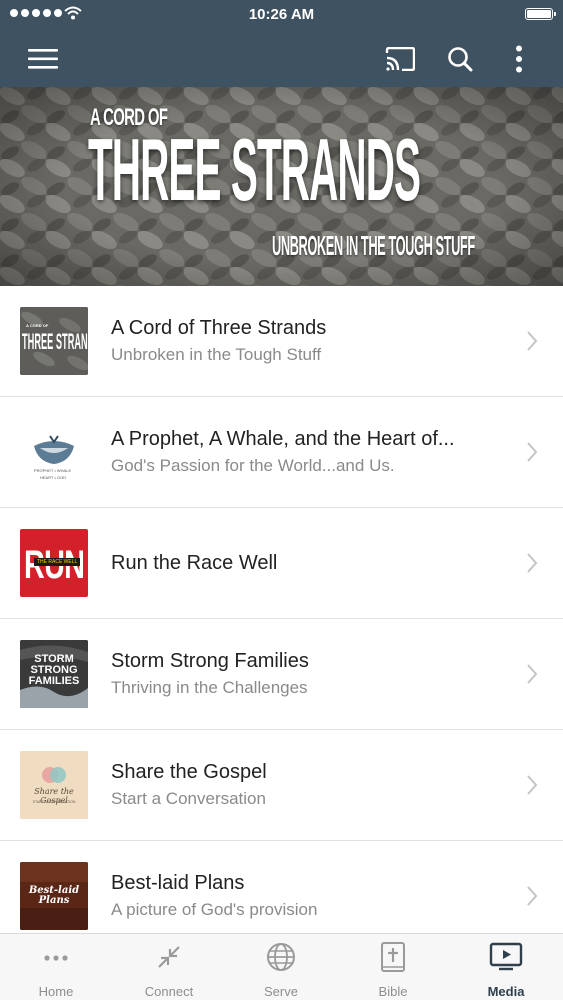  I want to click on series-thumbnail: RUN THE RACE WELL, so click(54, 563).